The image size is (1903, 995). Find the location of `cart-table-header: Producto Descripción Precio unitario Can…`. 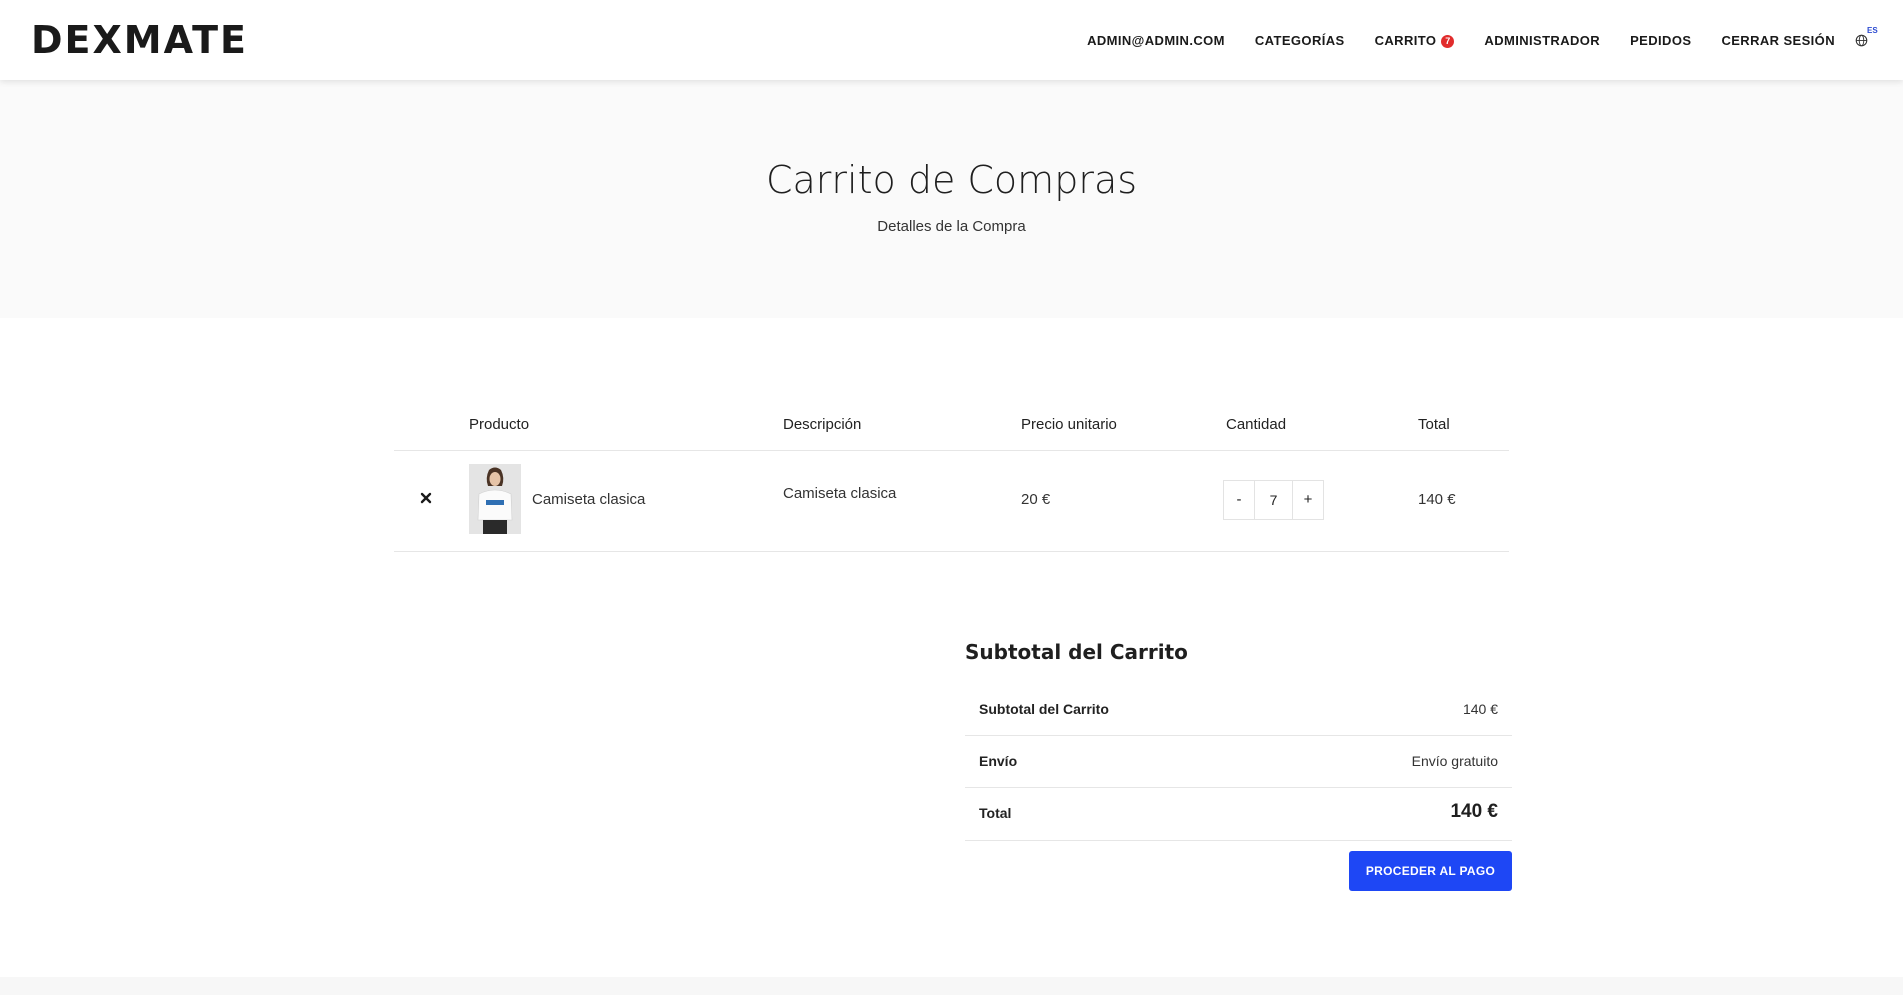

cart-table-header: Producto Descripción Precio unitario Can… is located at coordinates (951, 427).